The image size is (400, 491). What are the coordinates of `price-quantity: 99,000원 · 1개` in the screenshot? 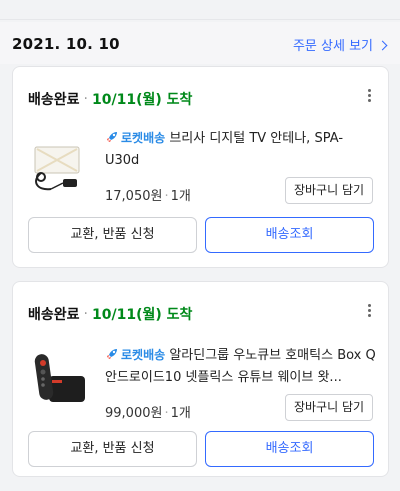 It's located at (148, 411).